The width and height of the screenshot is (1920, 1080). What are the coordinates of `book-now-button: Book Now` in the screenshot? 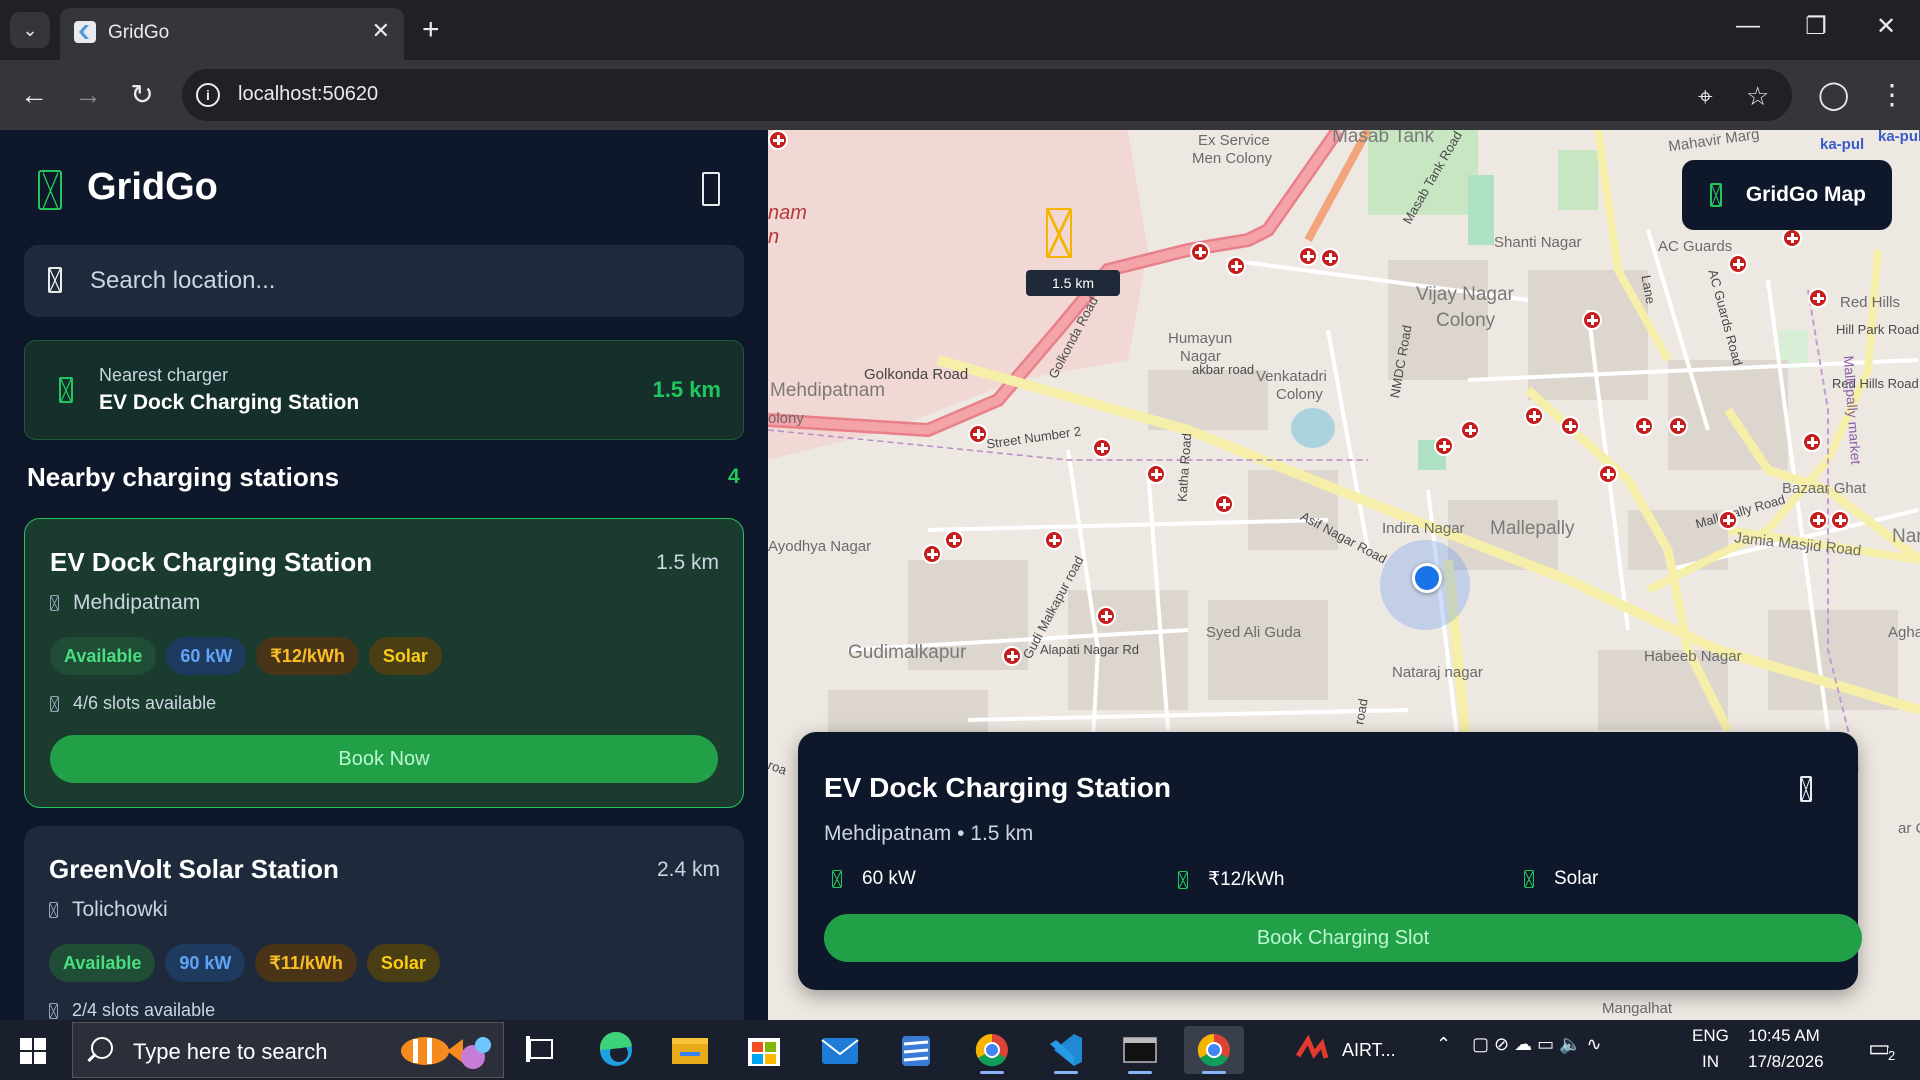 It's located at (384, 759).